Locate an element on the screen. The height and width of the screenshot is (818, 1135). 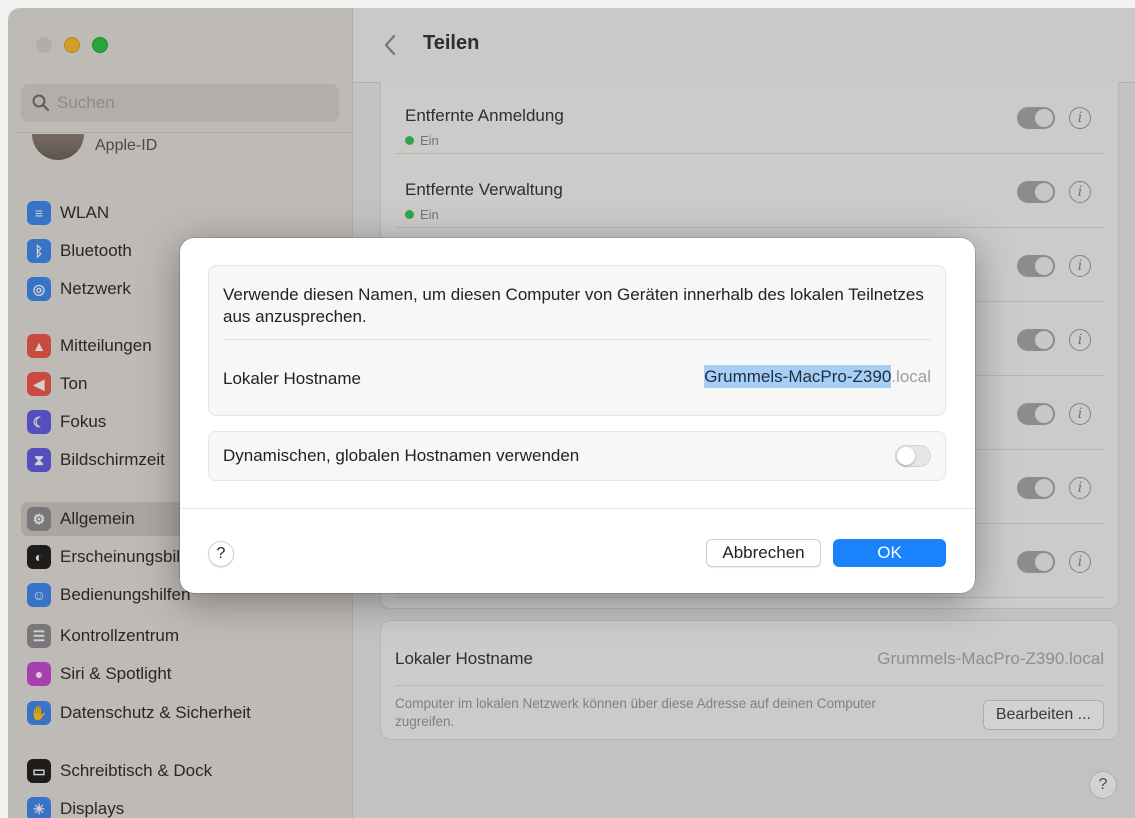
local-hostname-field: Grummels-MacPro-Z390.local is located at coordinates (817, 376).